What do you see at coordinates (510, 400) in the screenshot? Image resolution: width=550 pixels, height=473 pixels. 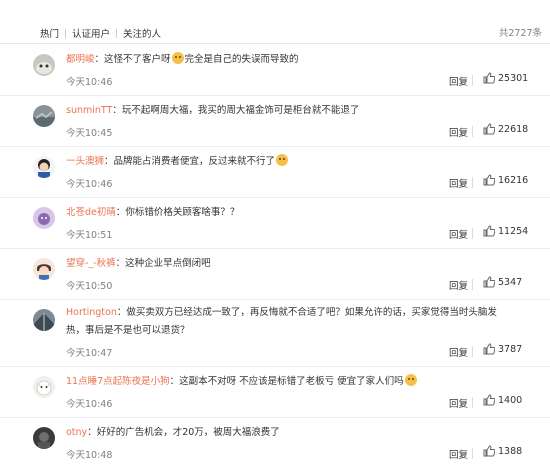 I see `like-count: 1400` at bounding box center [510, 400].